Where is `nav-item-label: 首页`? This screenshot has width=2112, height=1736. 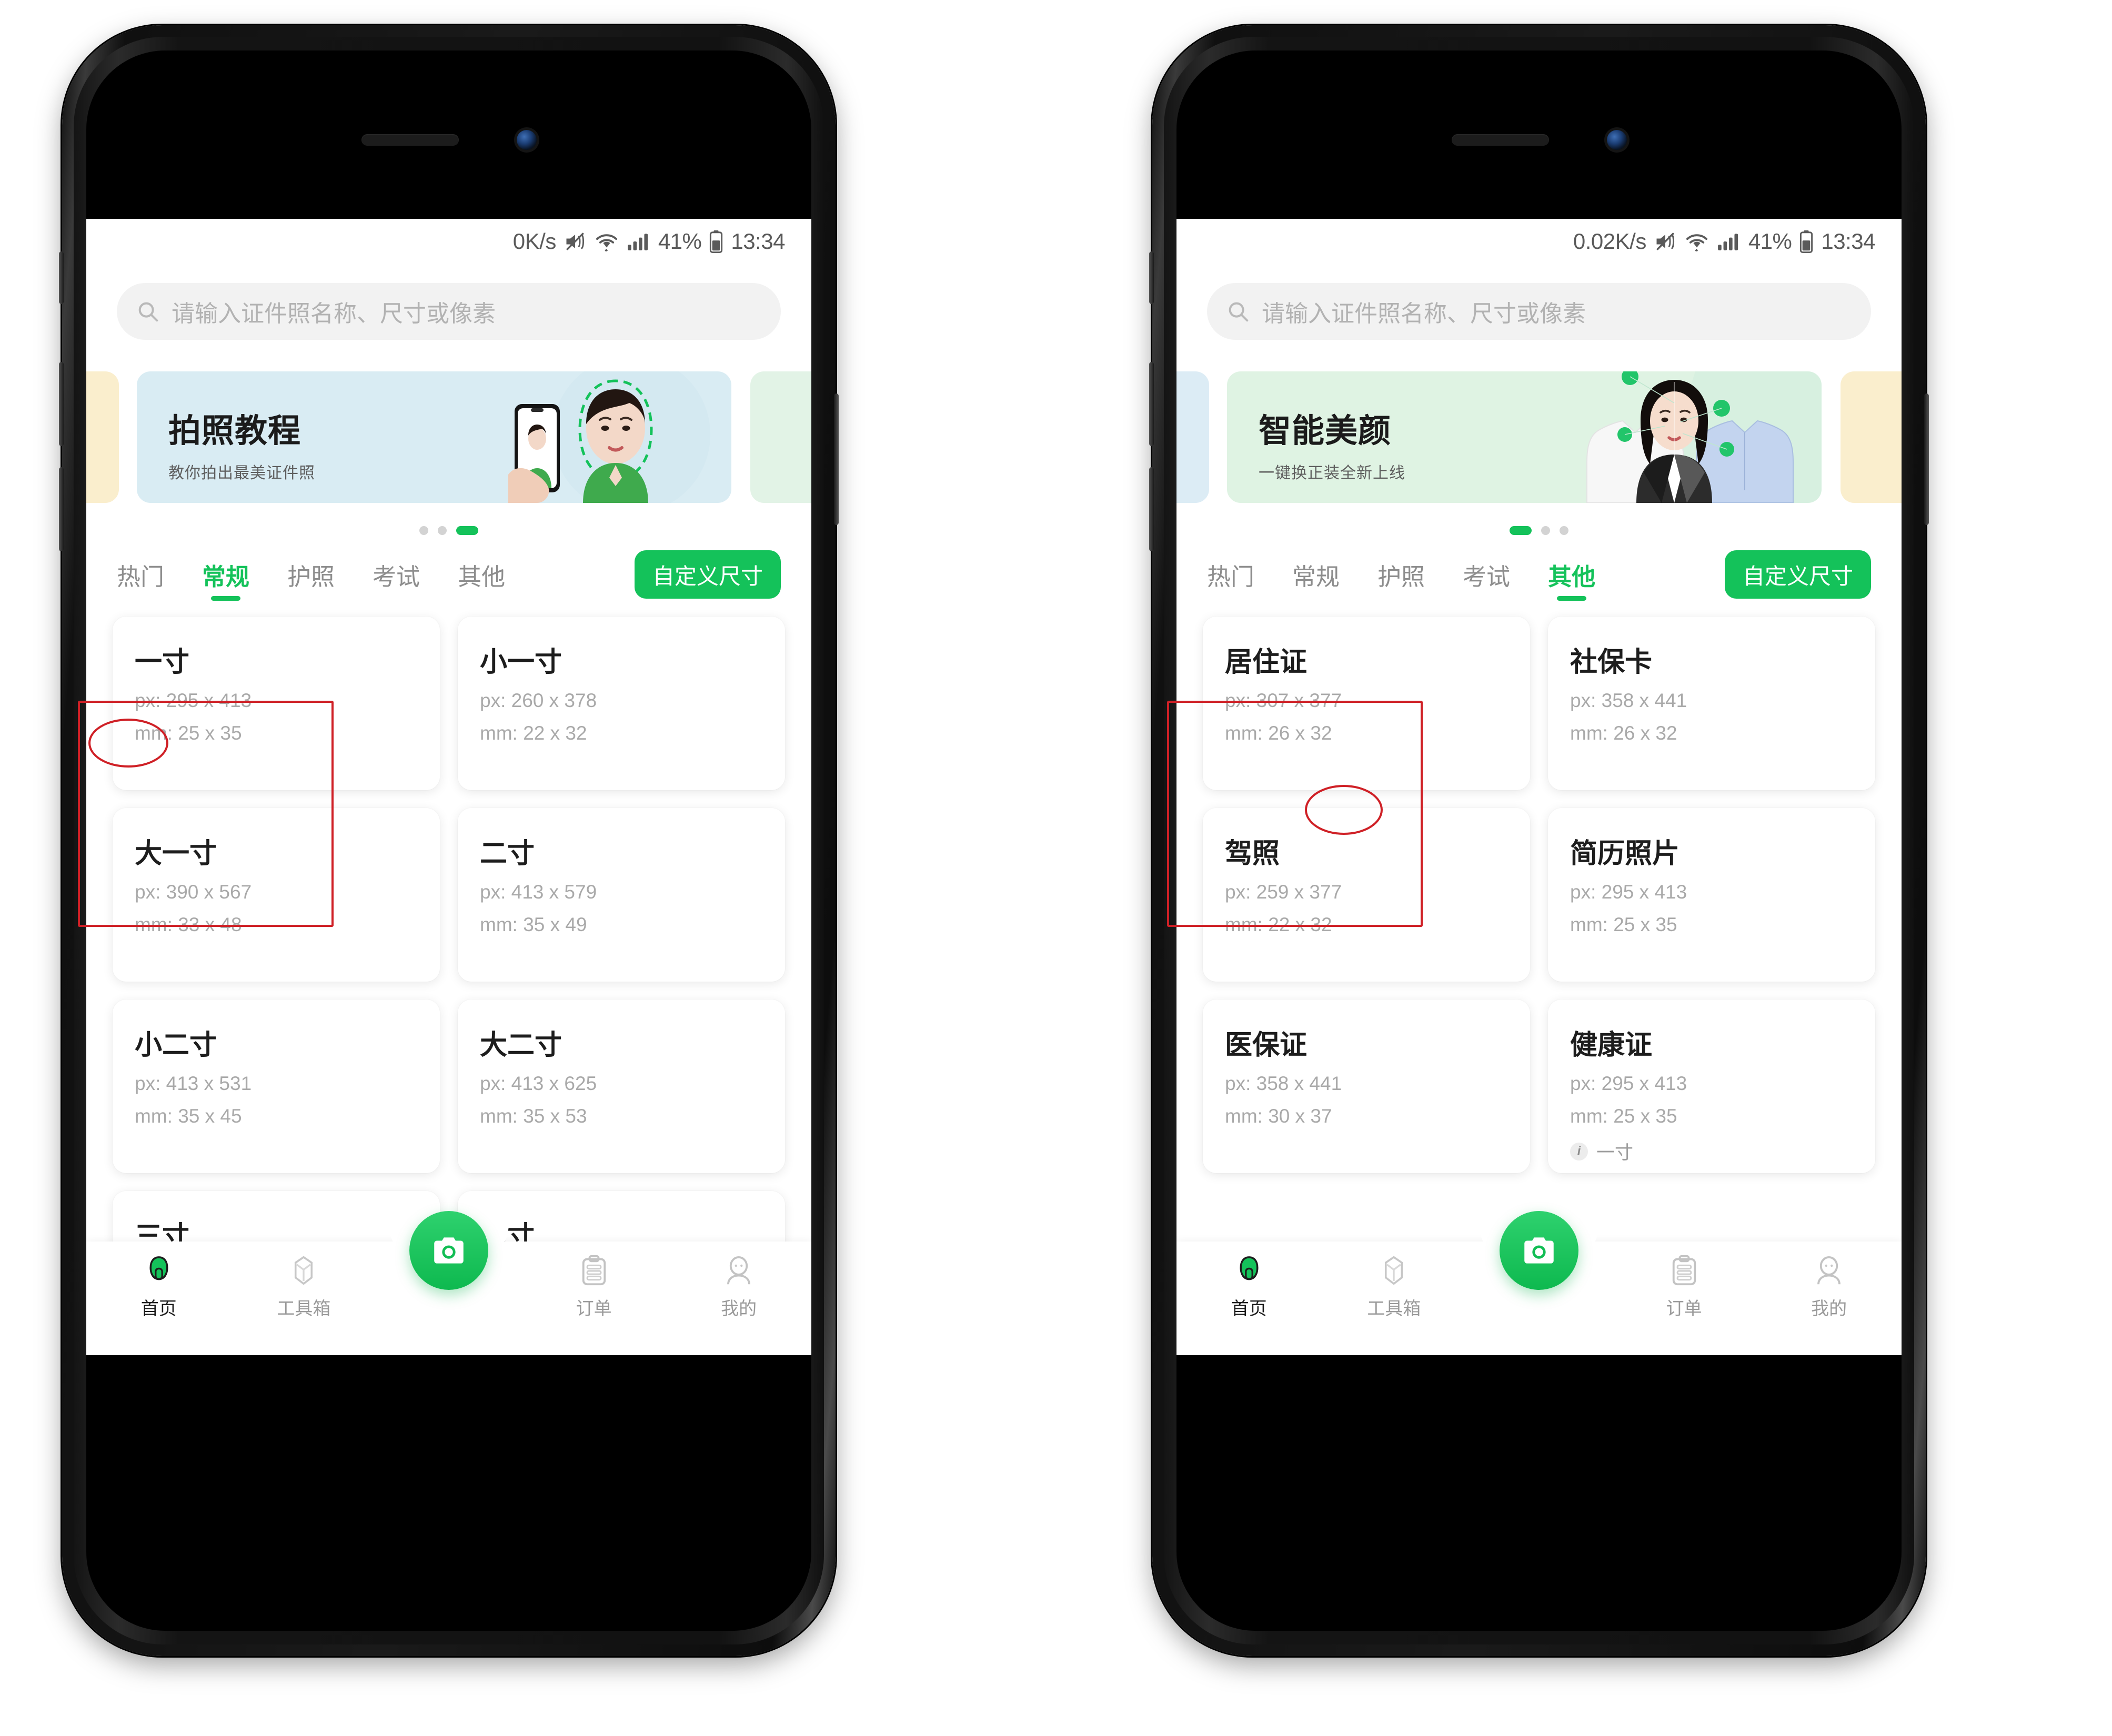 nav-item-label: 首页 is located at coordinates (1249, 1309).